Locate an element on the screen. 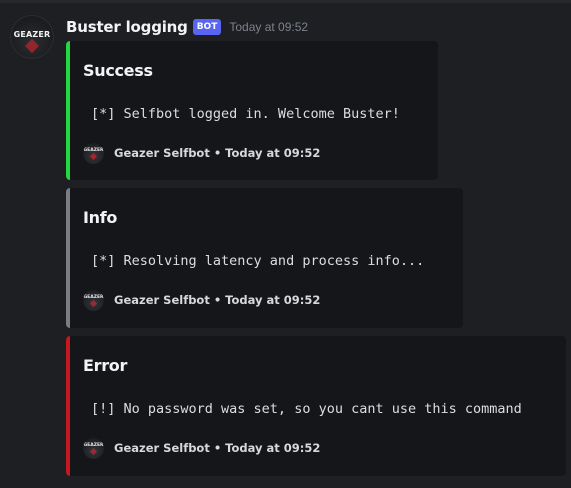  author-username: Buster logging is located at coordinates (127, 27).